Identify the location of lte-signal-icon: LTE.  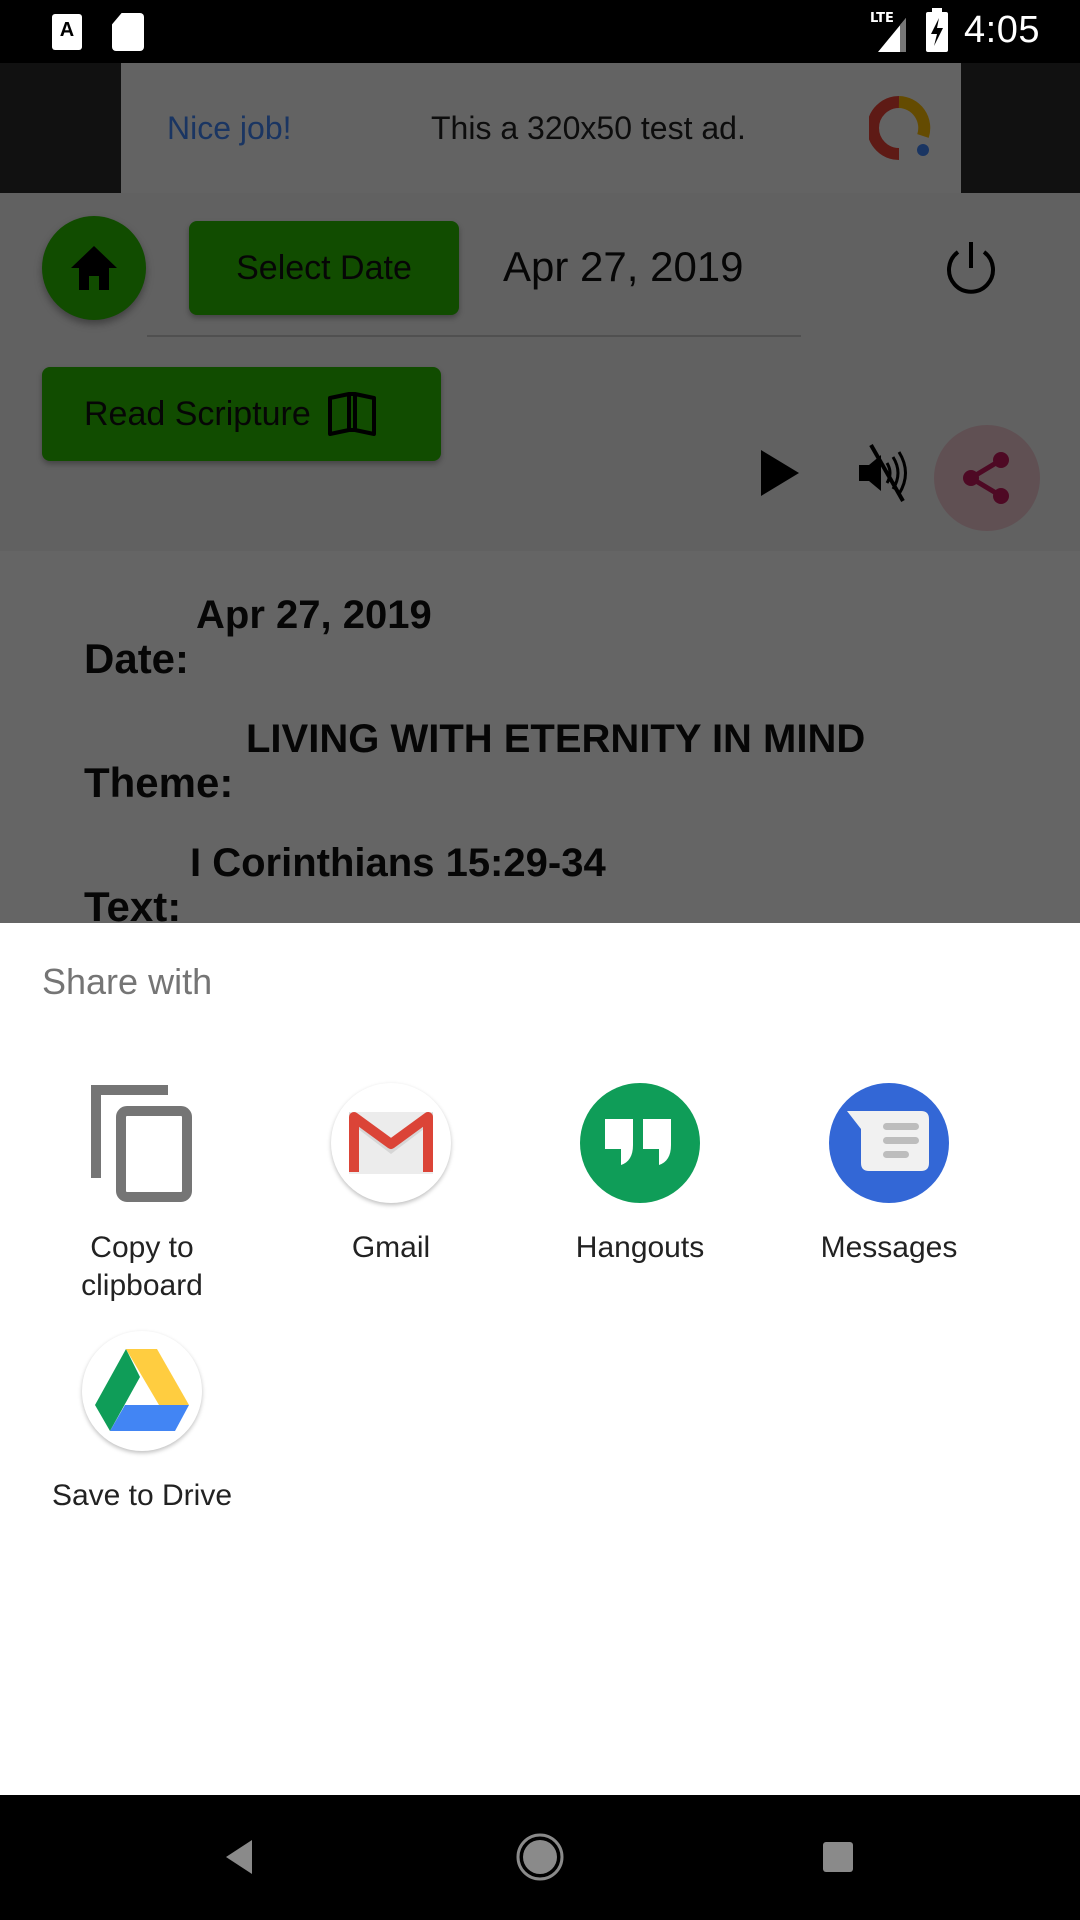
(888, 31).